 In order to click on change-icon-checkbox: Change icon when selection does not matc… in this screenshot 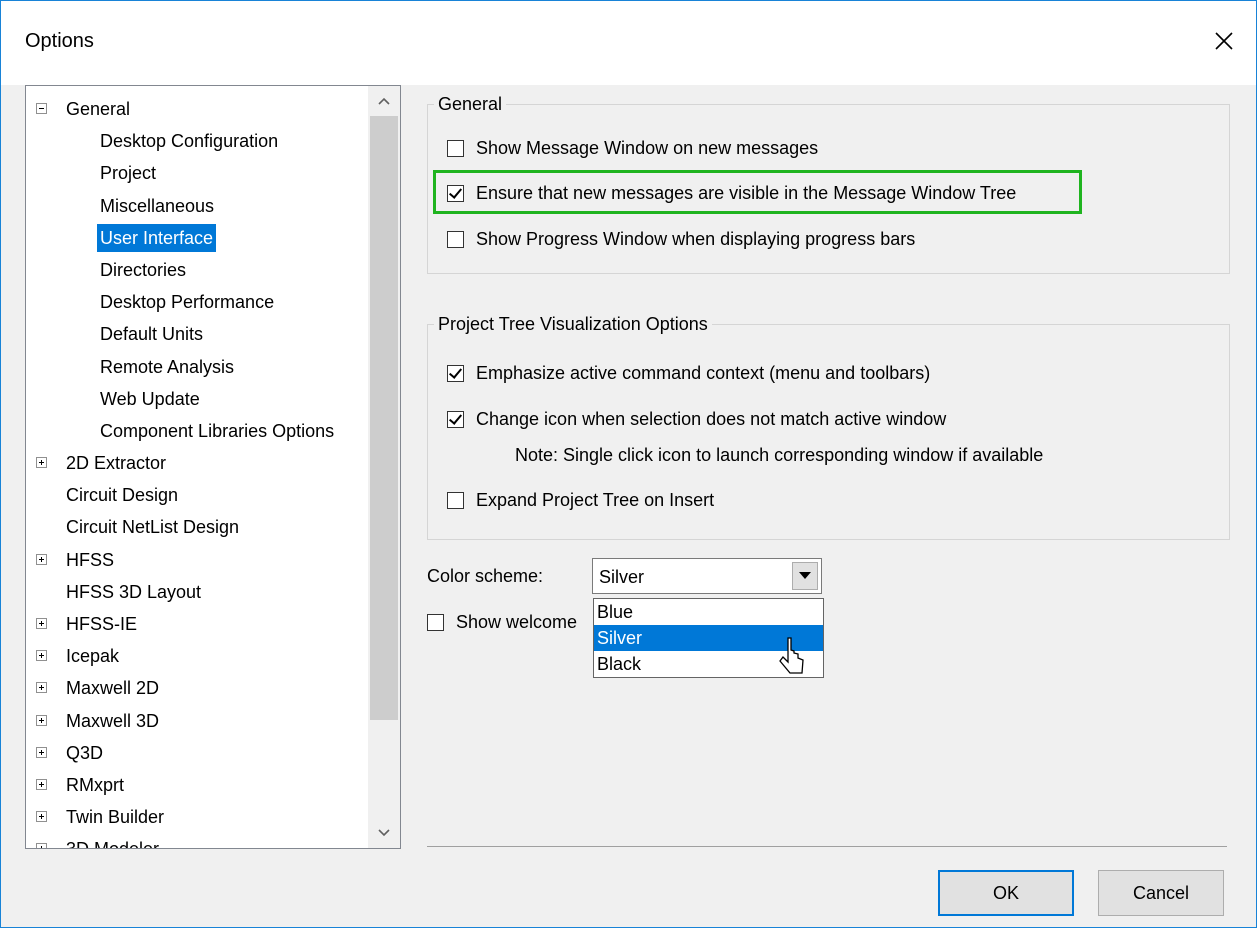, I will do `click(696, 419)`.